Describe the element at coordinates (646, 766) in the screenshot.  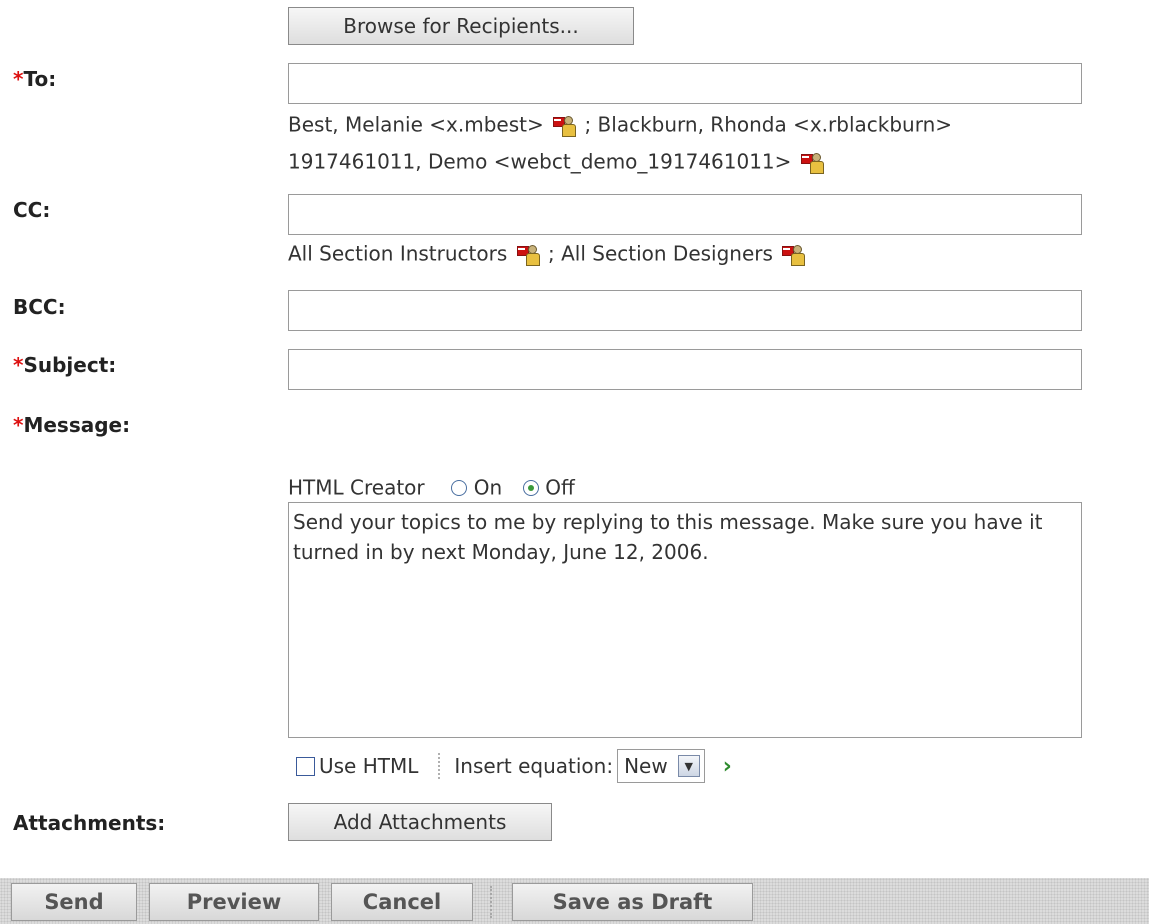
I see `equation-select-value: New` at that location.